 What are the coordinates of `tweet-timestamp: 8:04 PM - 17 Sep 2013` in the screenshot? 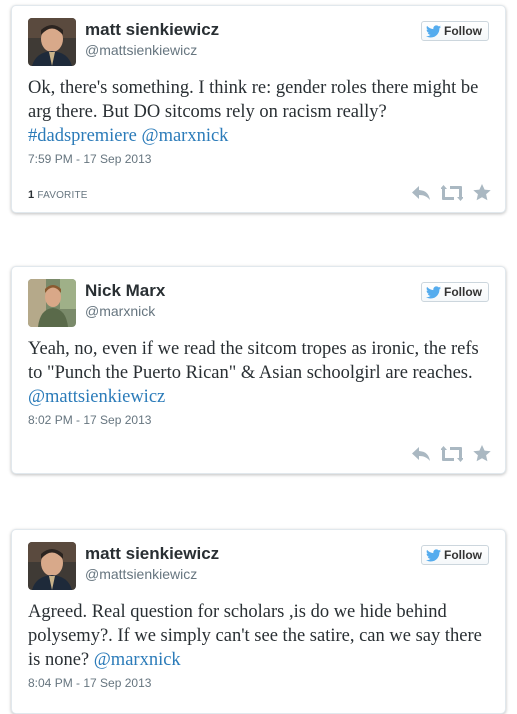 It's located at (89, 683).